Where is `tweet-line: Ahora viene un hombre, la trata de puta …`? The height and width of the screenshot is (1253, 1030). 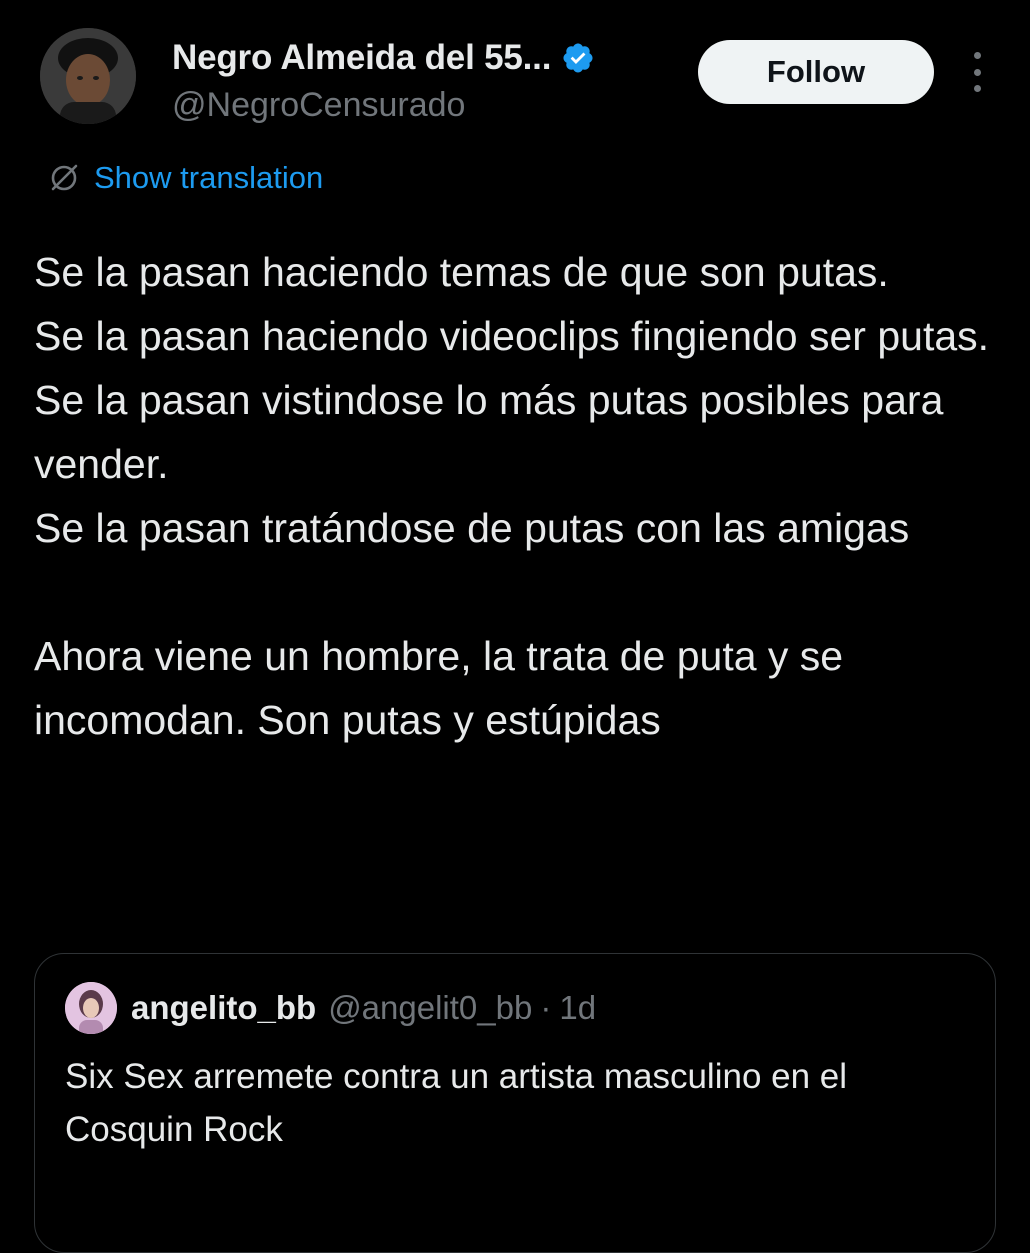 tweet-line: Ahora viene un hombre, la trata de puta … is located at coordinates (439, 688).